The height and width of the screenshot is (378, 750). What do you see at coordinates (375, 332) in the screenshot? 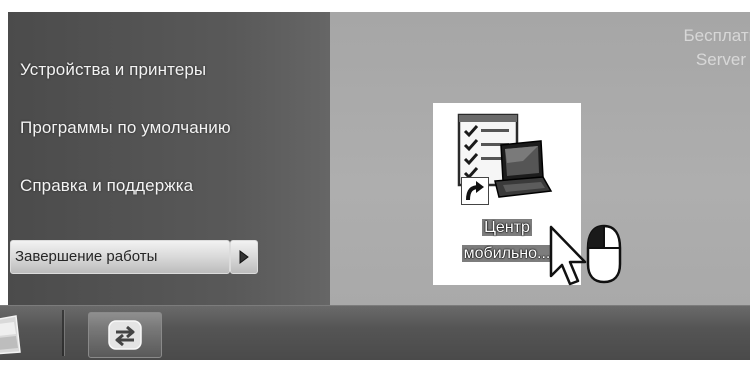
I see `taskbar` at bounding box center [375, 332].